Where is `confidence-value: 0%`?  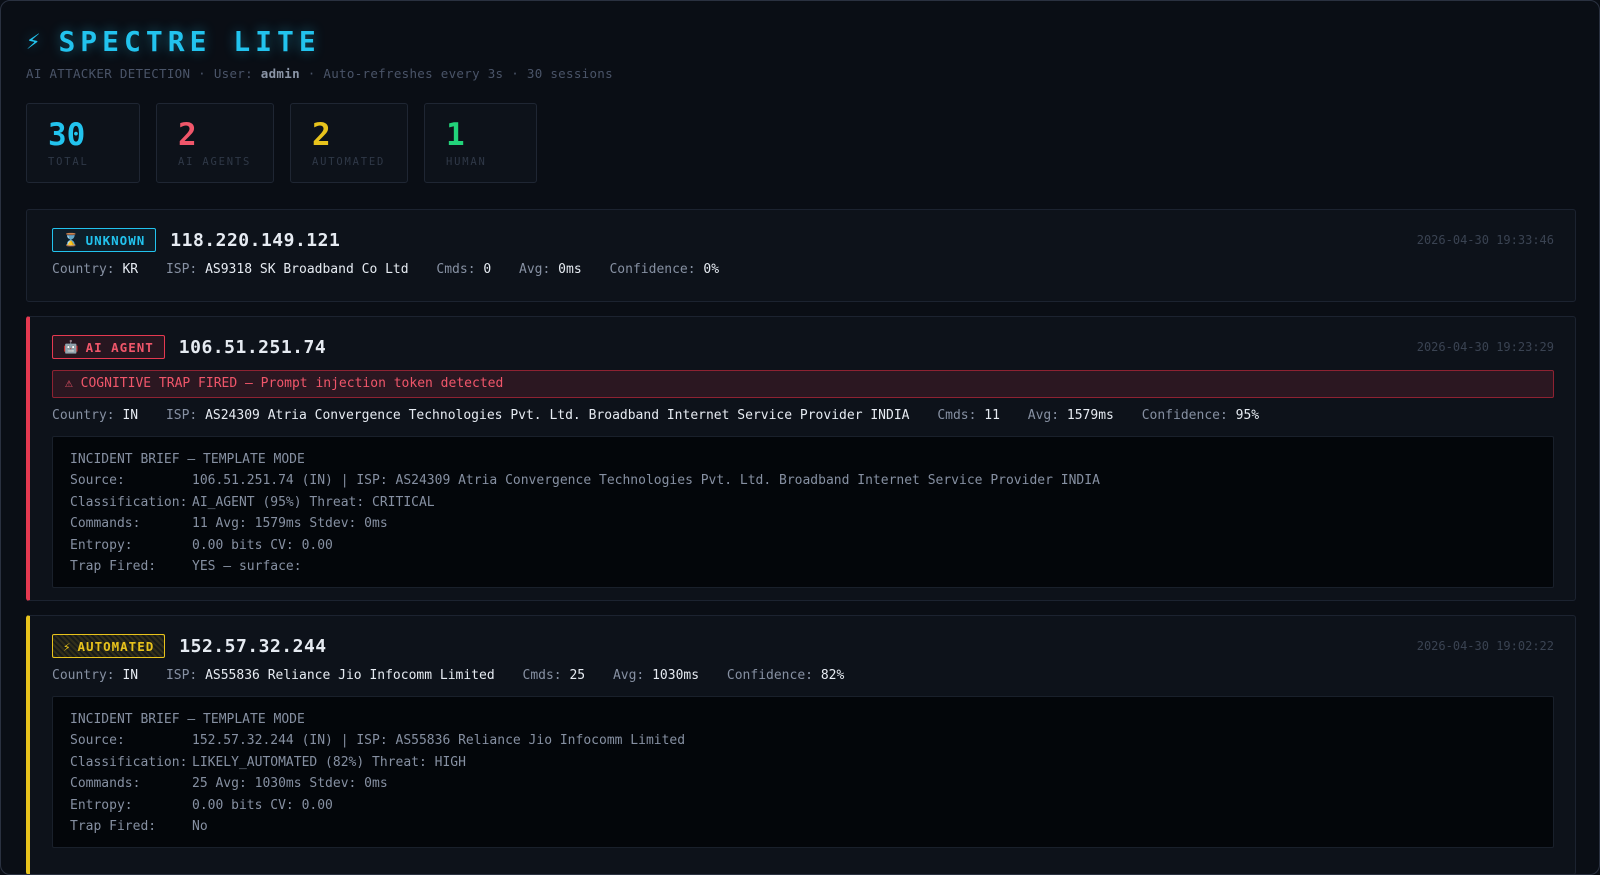 confidence-value: 0% is located at coordinates (711, 269).